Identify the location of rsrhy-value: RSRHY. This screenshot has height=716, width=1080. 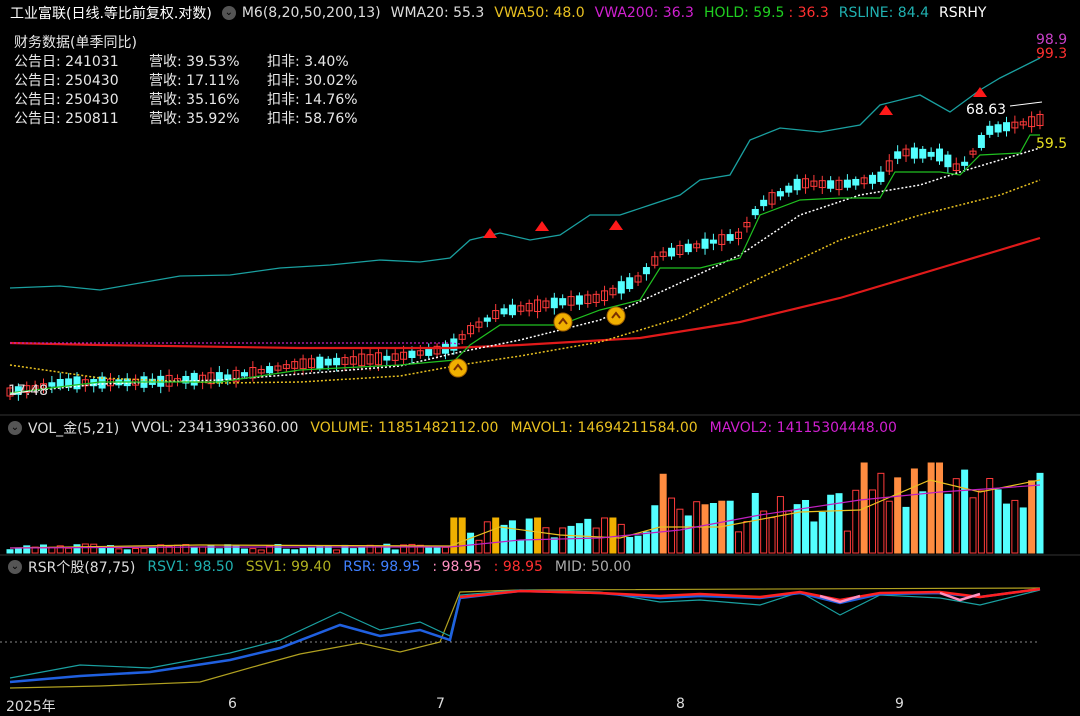
(962, 13).